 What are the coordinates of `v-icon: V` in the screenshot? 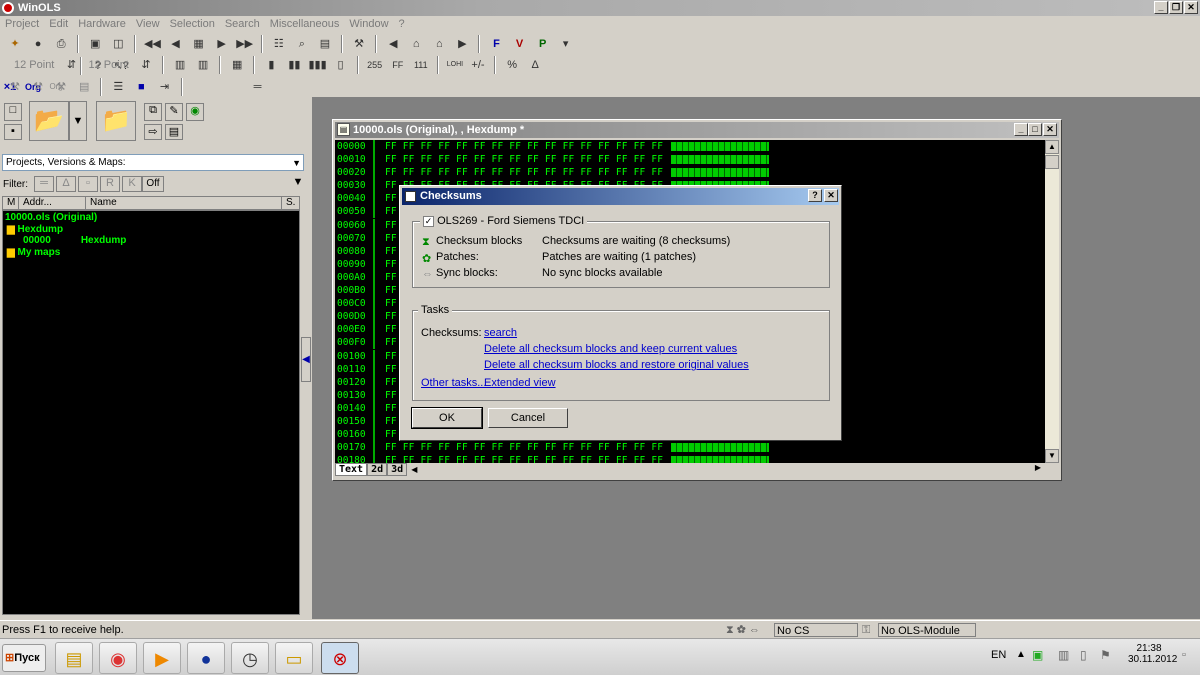 It's located at (520, 44).